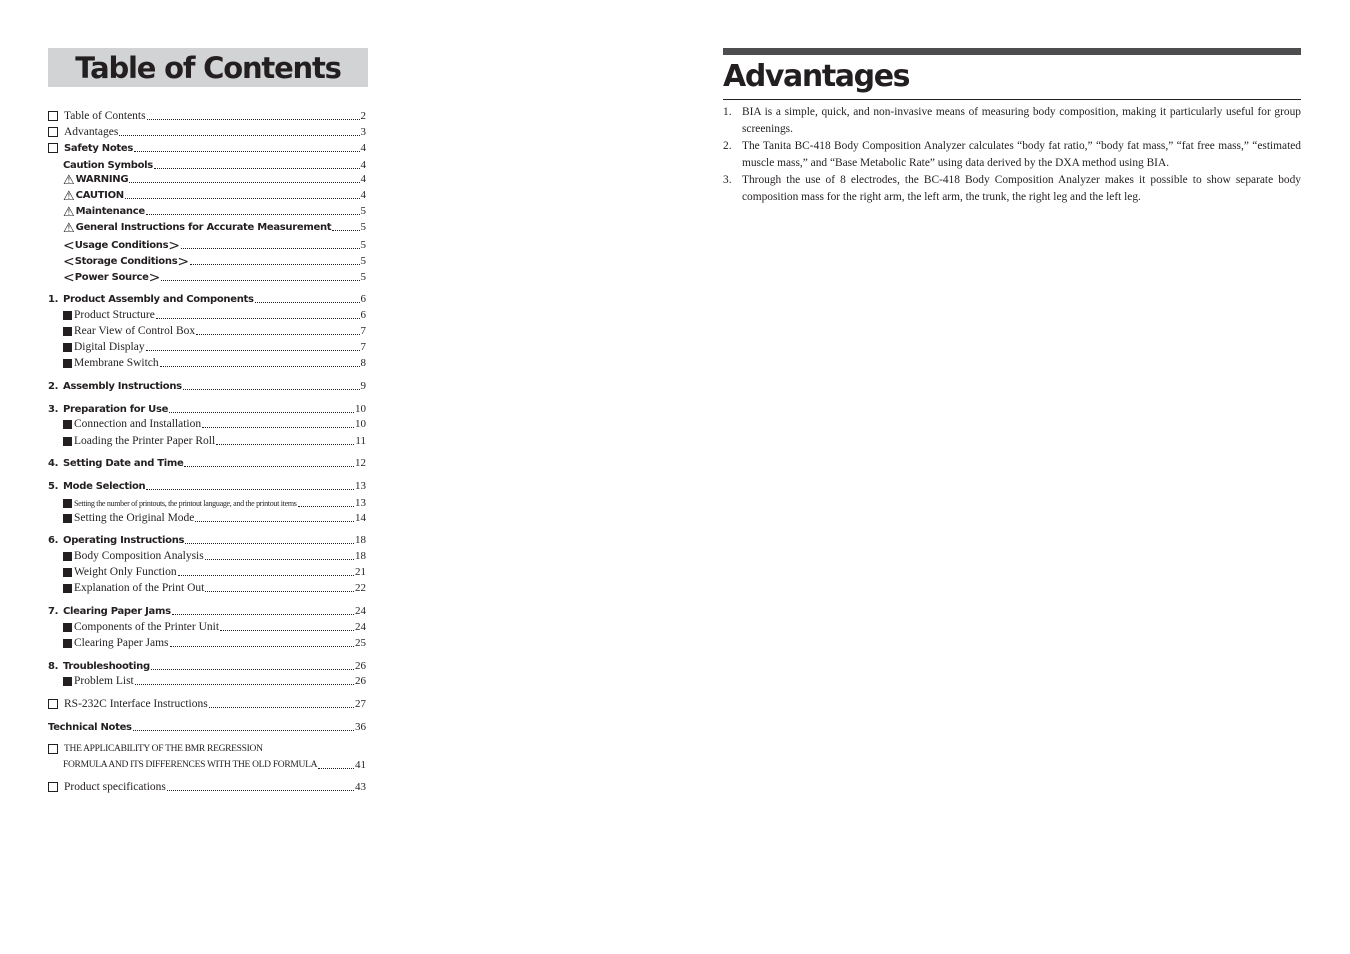  I want to click on item-number: 1., so click(727, 112).